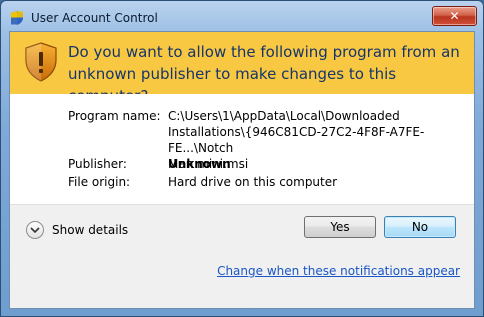  I want to click on show-details-toggle: Show details, so click(77, 230).